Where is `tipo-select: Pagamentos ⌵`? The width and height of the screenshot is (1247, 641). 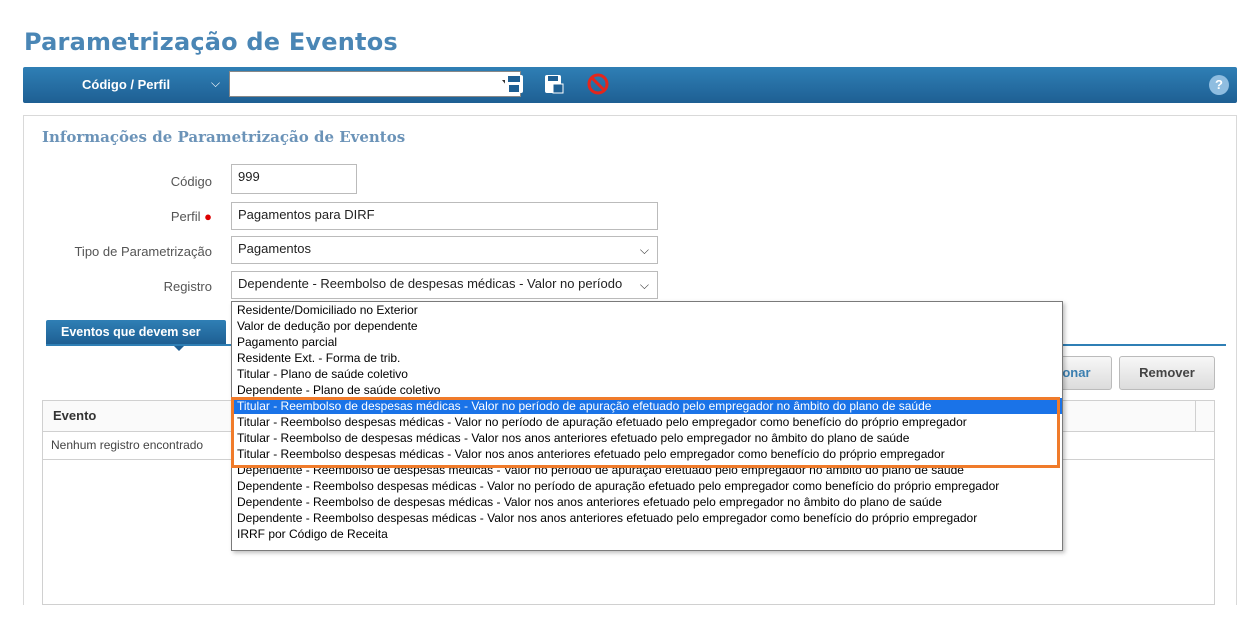
tipo-select: Pagamentos ⌵ is located at coordinates (444, 250).